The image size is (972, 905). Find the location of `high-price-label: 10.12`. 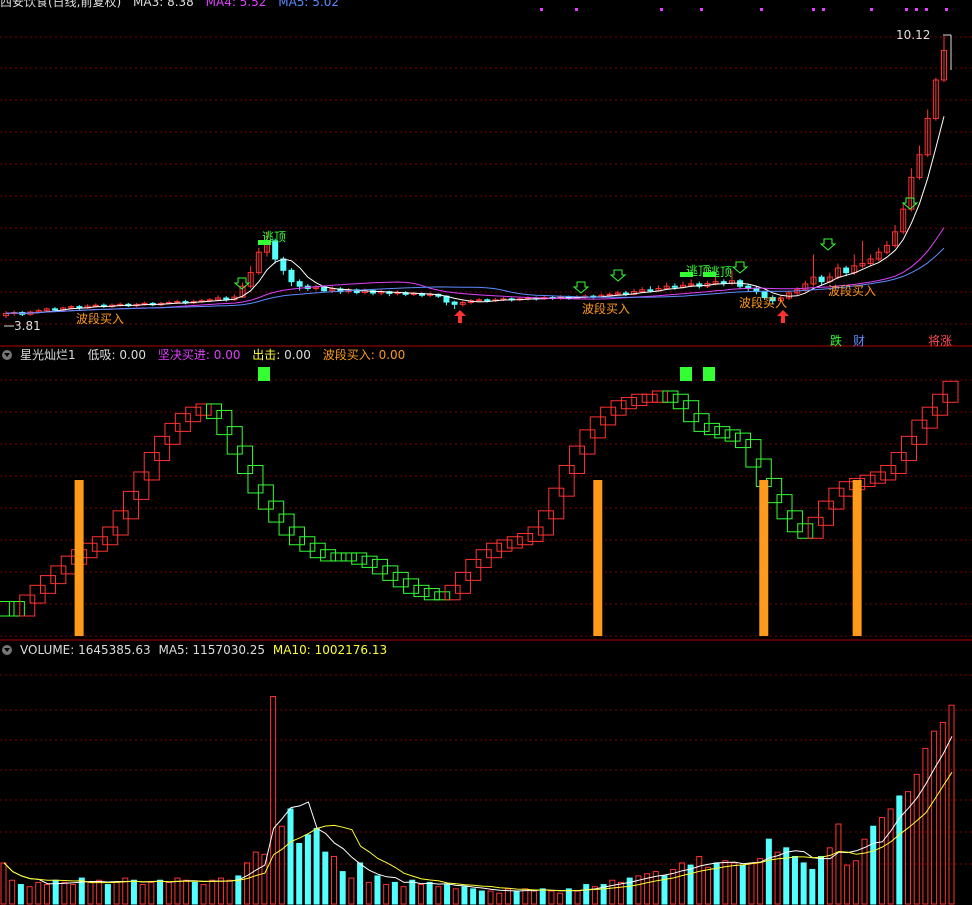

high-price-label: 10.12 is located at coordinates (913, 35).